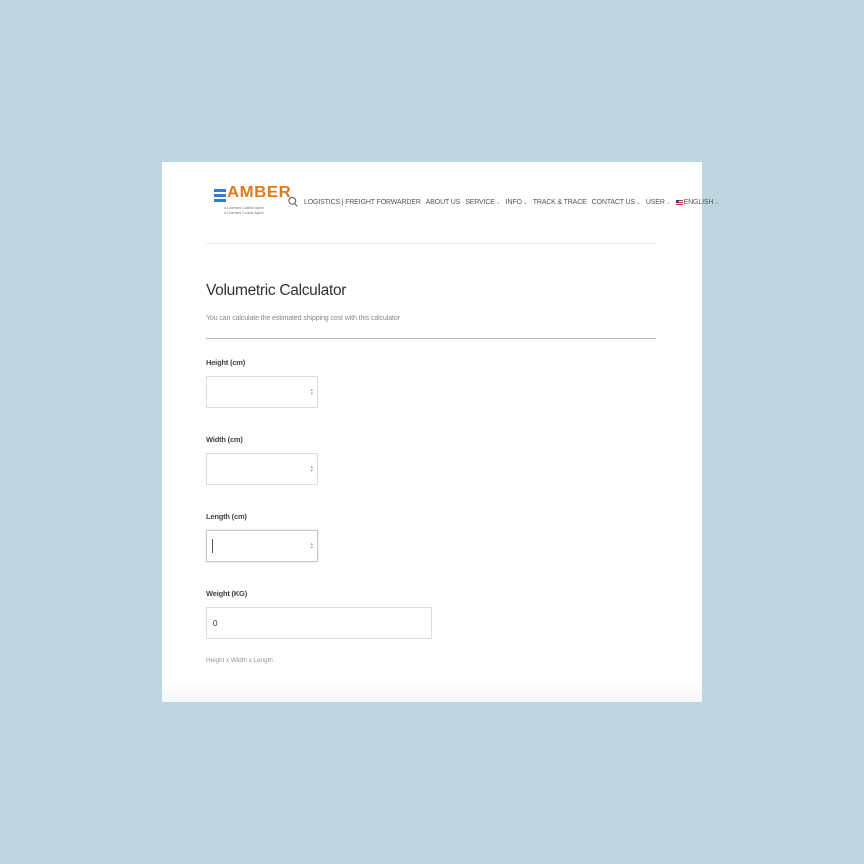  I want to click on width-label: Width (cm), so click(224, 439).